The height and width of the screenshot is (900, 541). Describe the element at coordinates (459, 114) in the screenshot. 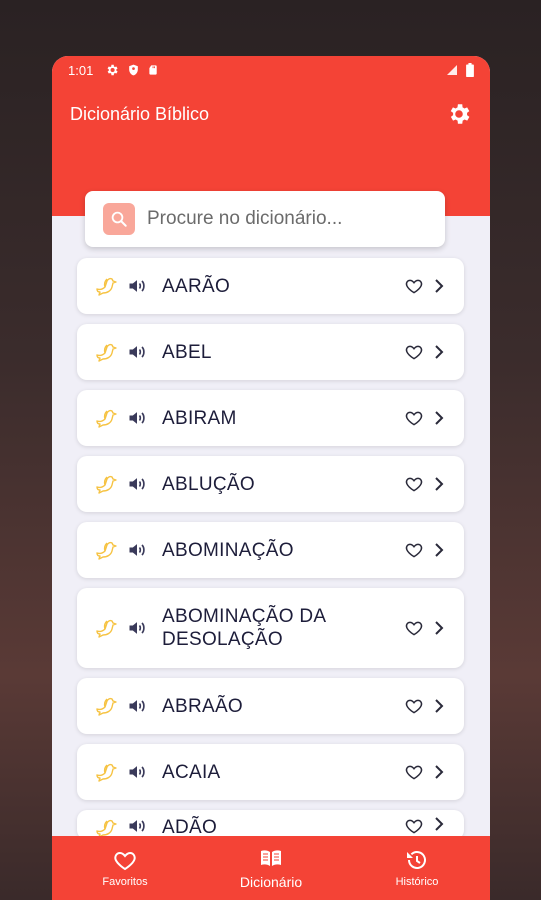

I see `settings-gear-icon` at that location.